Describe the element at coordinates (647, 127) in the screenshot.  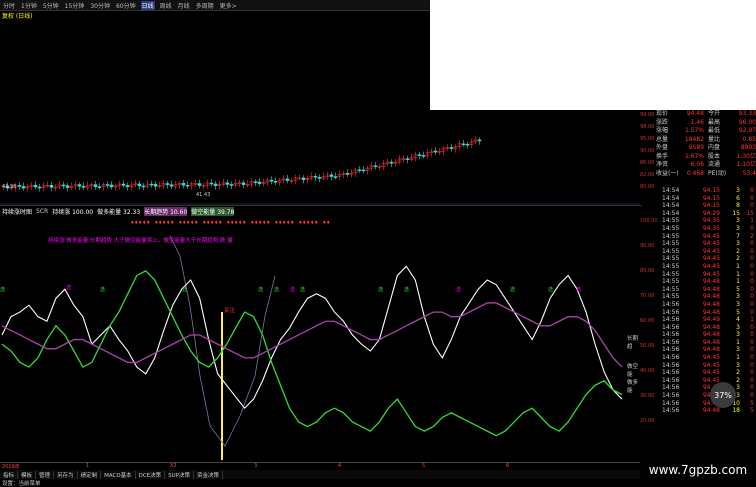
I see `axis-label: 98.00` at that location.